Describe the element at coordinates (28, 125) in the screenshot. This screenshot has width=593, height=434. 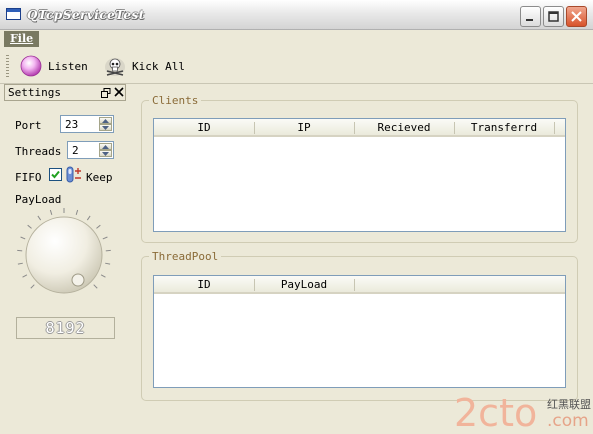
I see `port-label: Port` at that location.